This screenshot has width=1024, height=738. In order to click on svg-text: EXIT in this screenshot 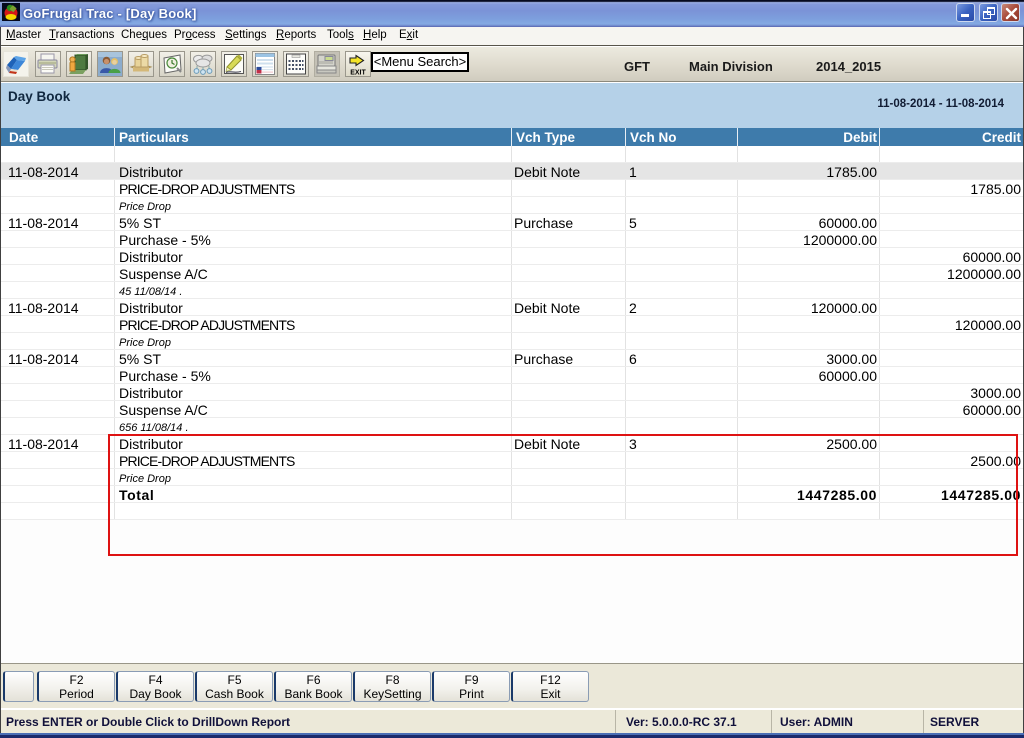, I will do `click(358, 73)`.